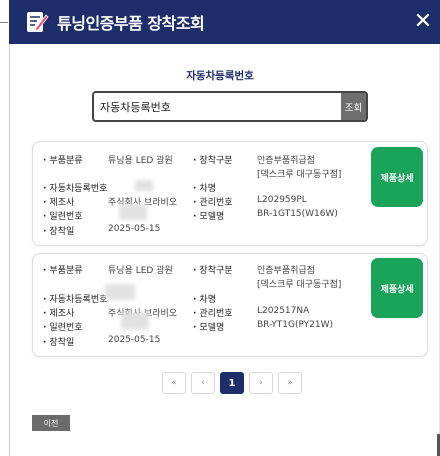 The image size is (440, 456). What do you see at coordinates (282, 200) in the screenshot?
I see `manage-no-value: L202959PL` at bounding box center [282, 200].